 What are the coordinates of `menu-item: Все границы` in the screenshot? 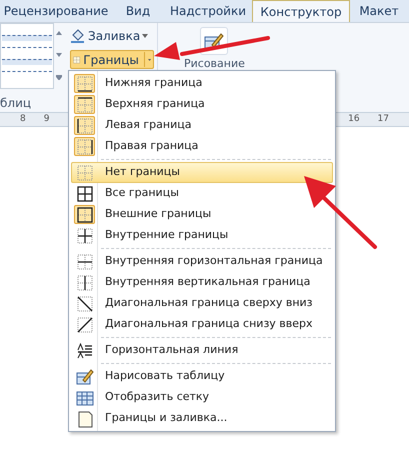 It's located at (202, 193).